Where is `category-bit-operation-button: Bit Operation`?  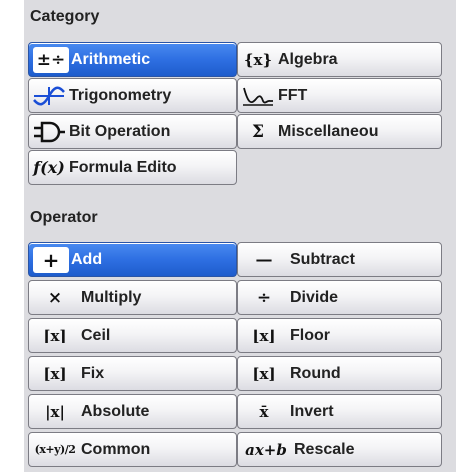 category-bit-operation-button: Bit Operation is located at coordinates (132, 131).